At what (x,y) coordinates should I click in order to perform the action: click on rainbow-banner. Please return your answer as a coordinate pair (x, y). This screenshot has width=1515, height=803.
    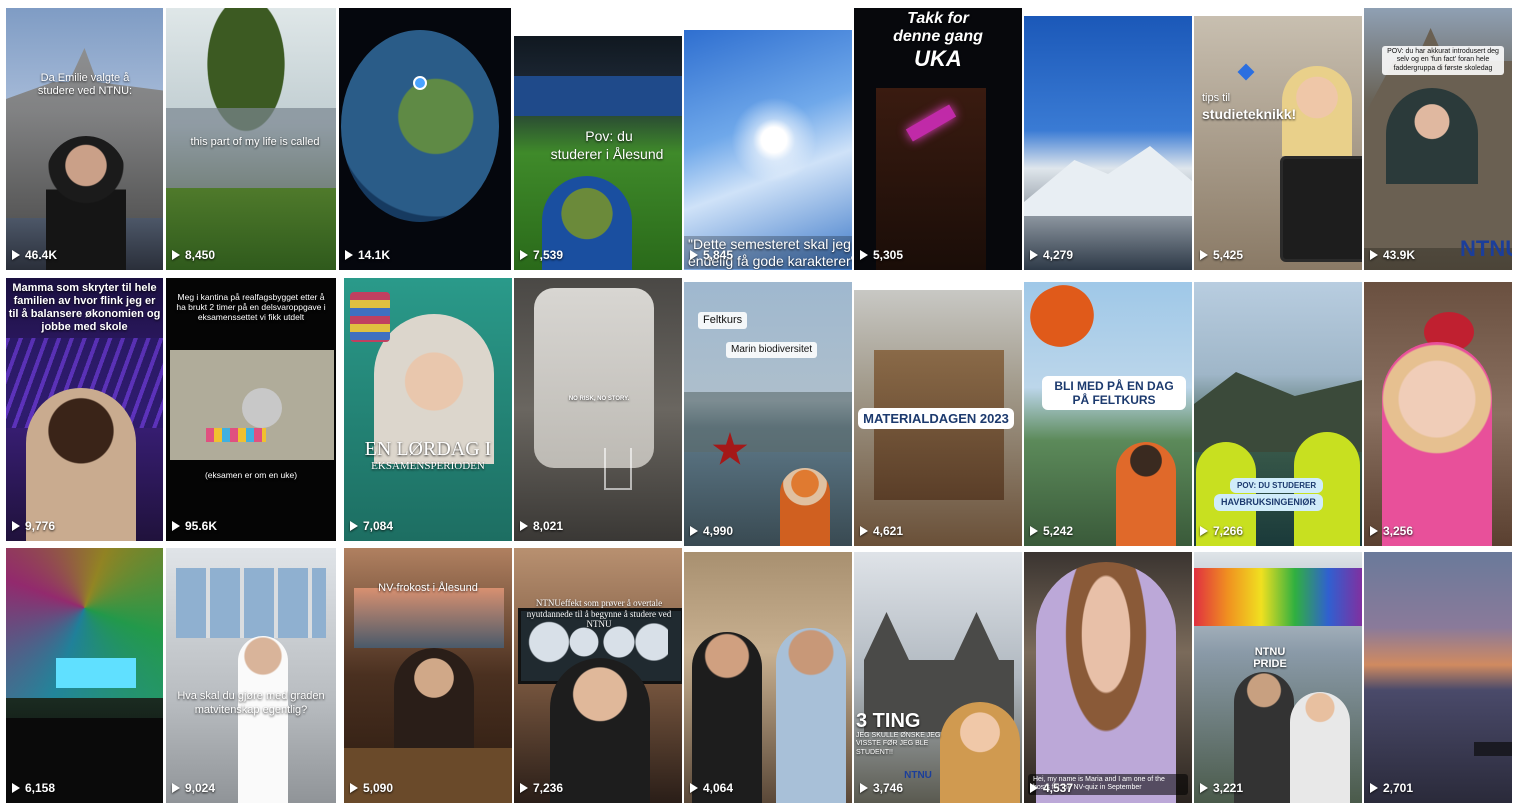
    Looking at the image, I should click on (1278, 597).